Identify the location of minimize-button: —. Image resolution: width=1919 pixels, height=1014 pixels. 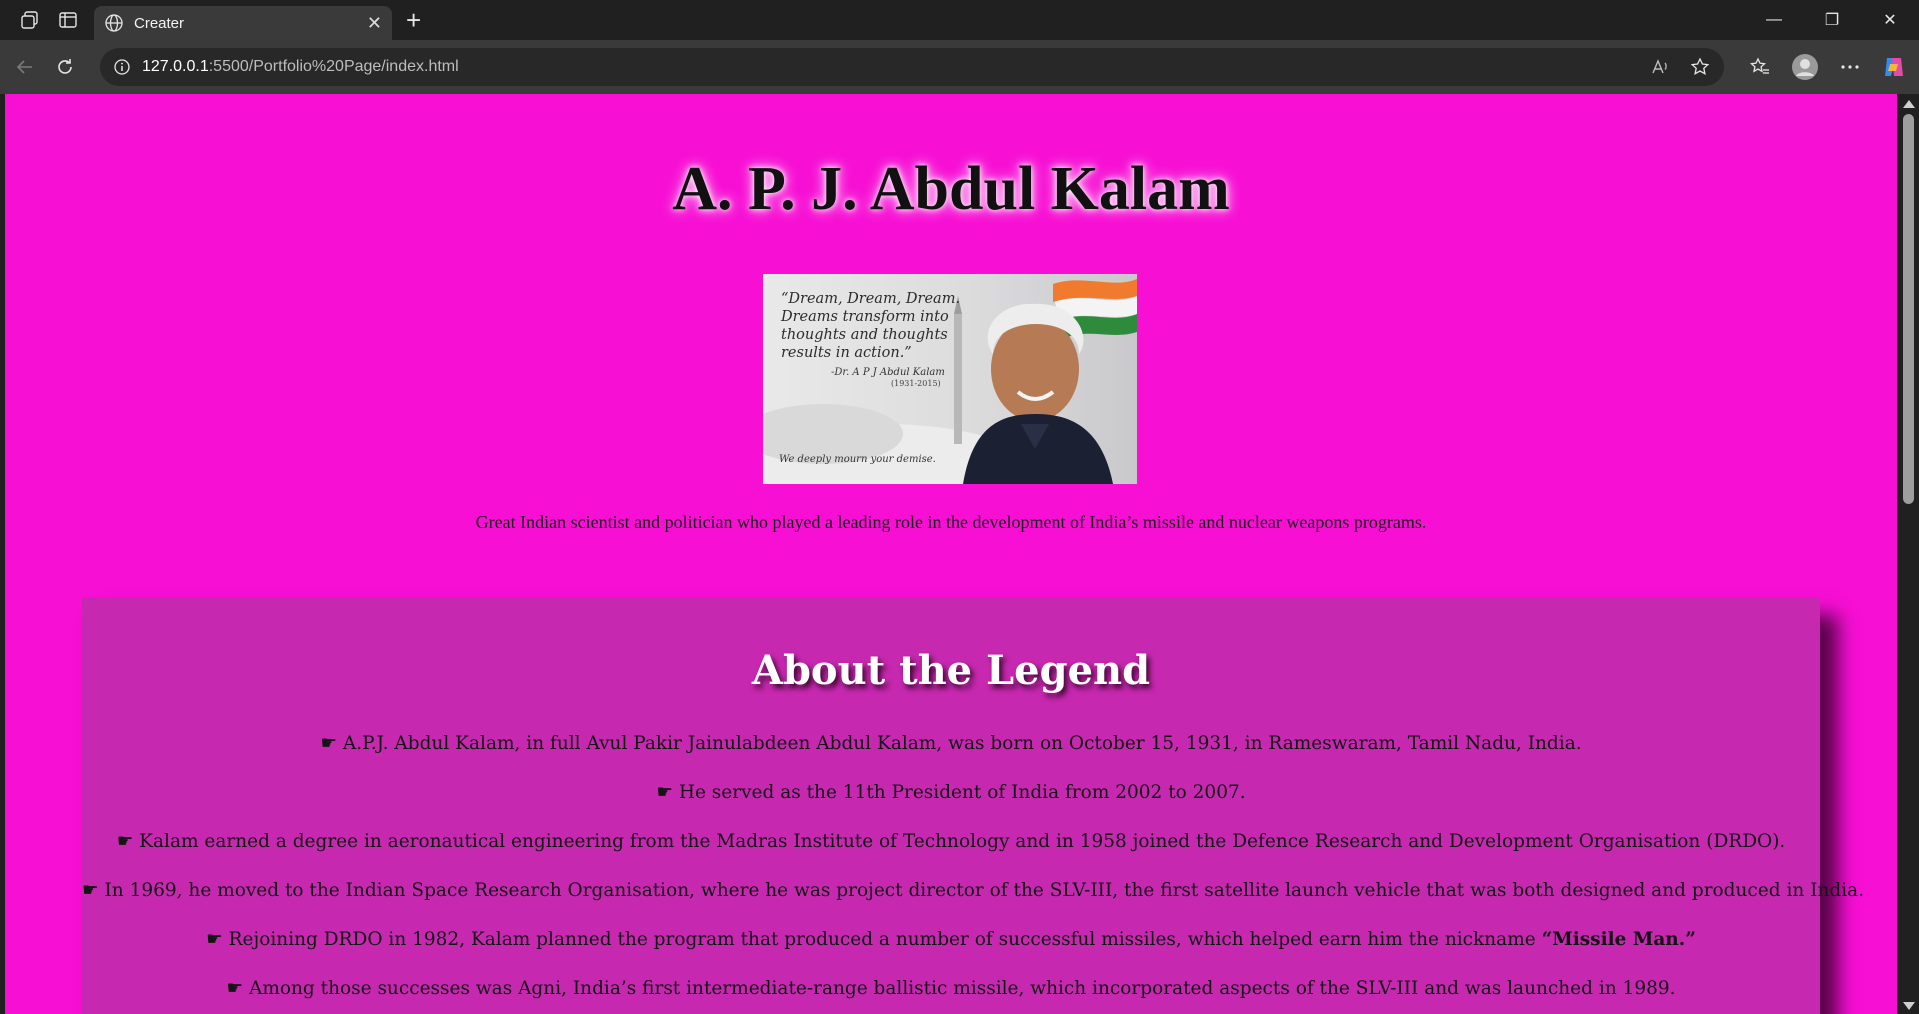
(1774, 20).